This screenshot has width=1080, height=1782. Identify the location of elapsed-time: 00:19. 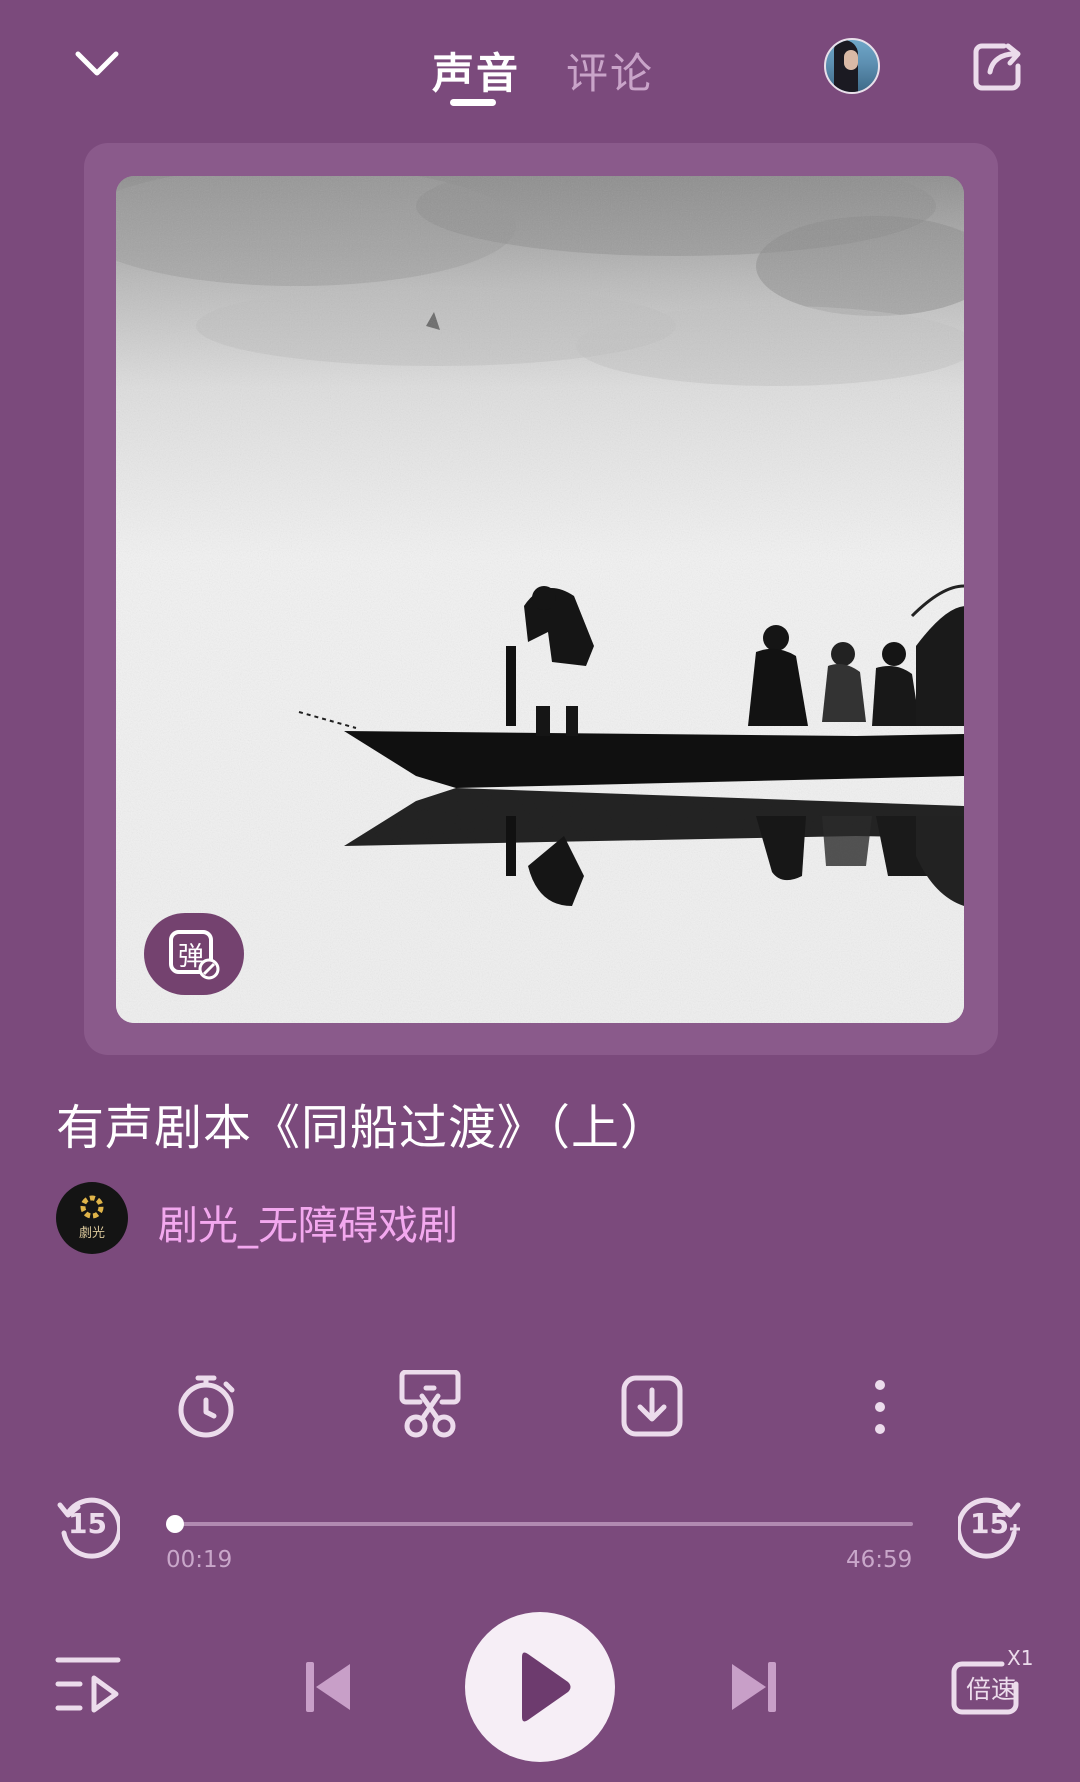
(199, 1560).